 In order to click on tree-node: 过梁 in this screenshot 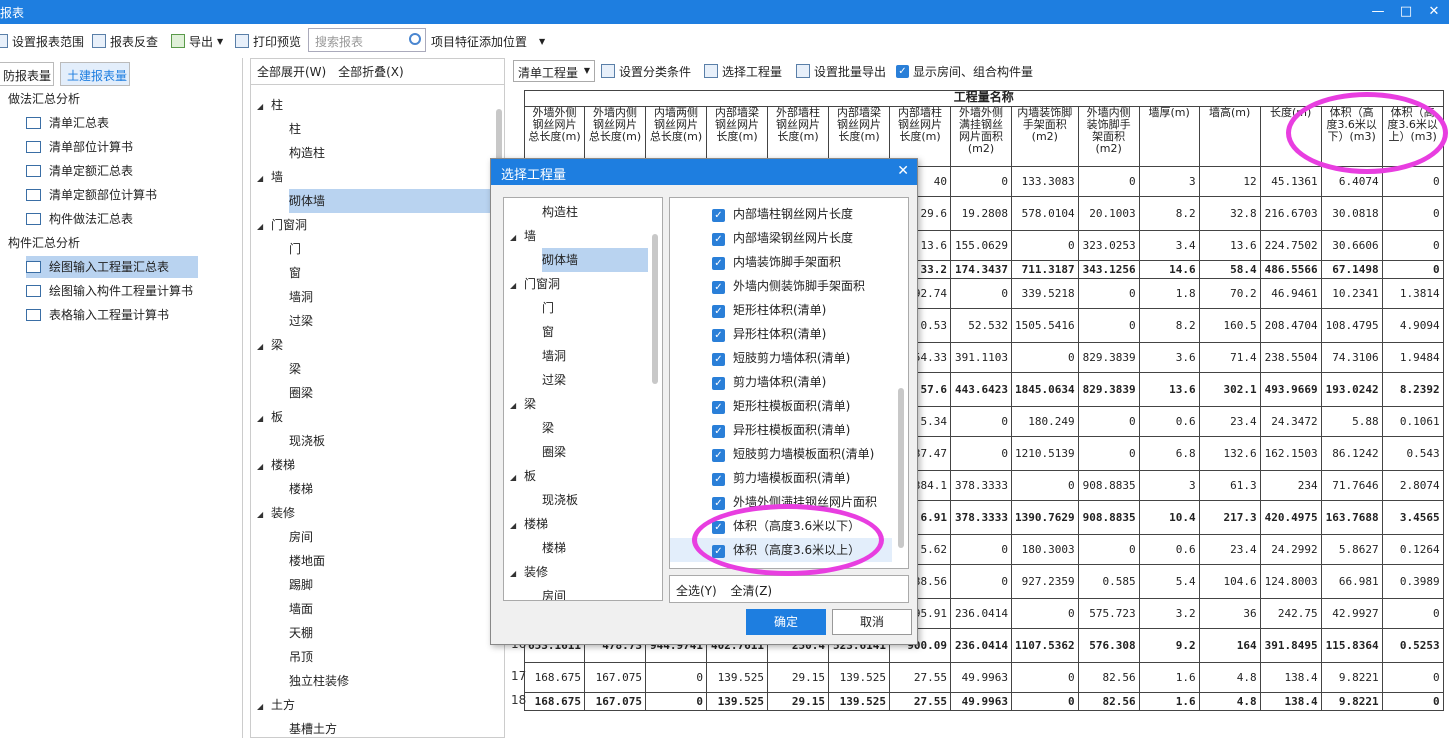, I will do `click(301, 321)`.